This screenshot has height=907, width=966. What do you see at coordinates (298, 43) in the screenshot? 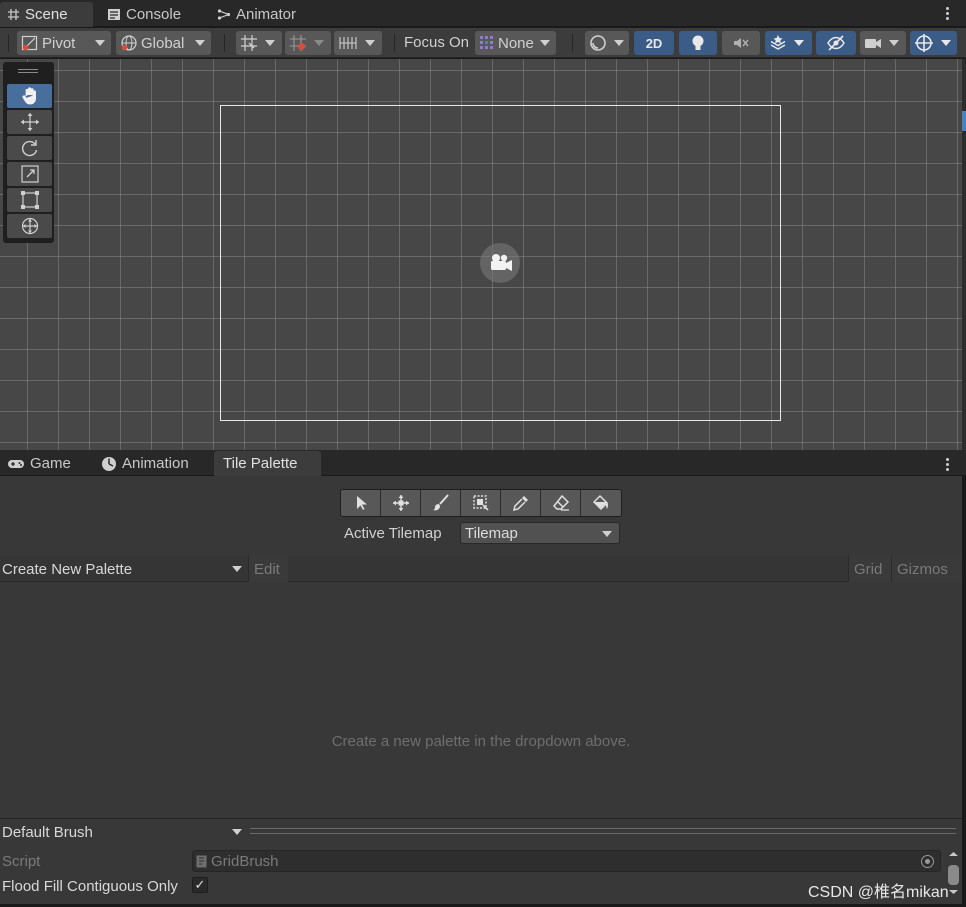
I see `snap-magnet-icon` at bounding box center [298, 43].